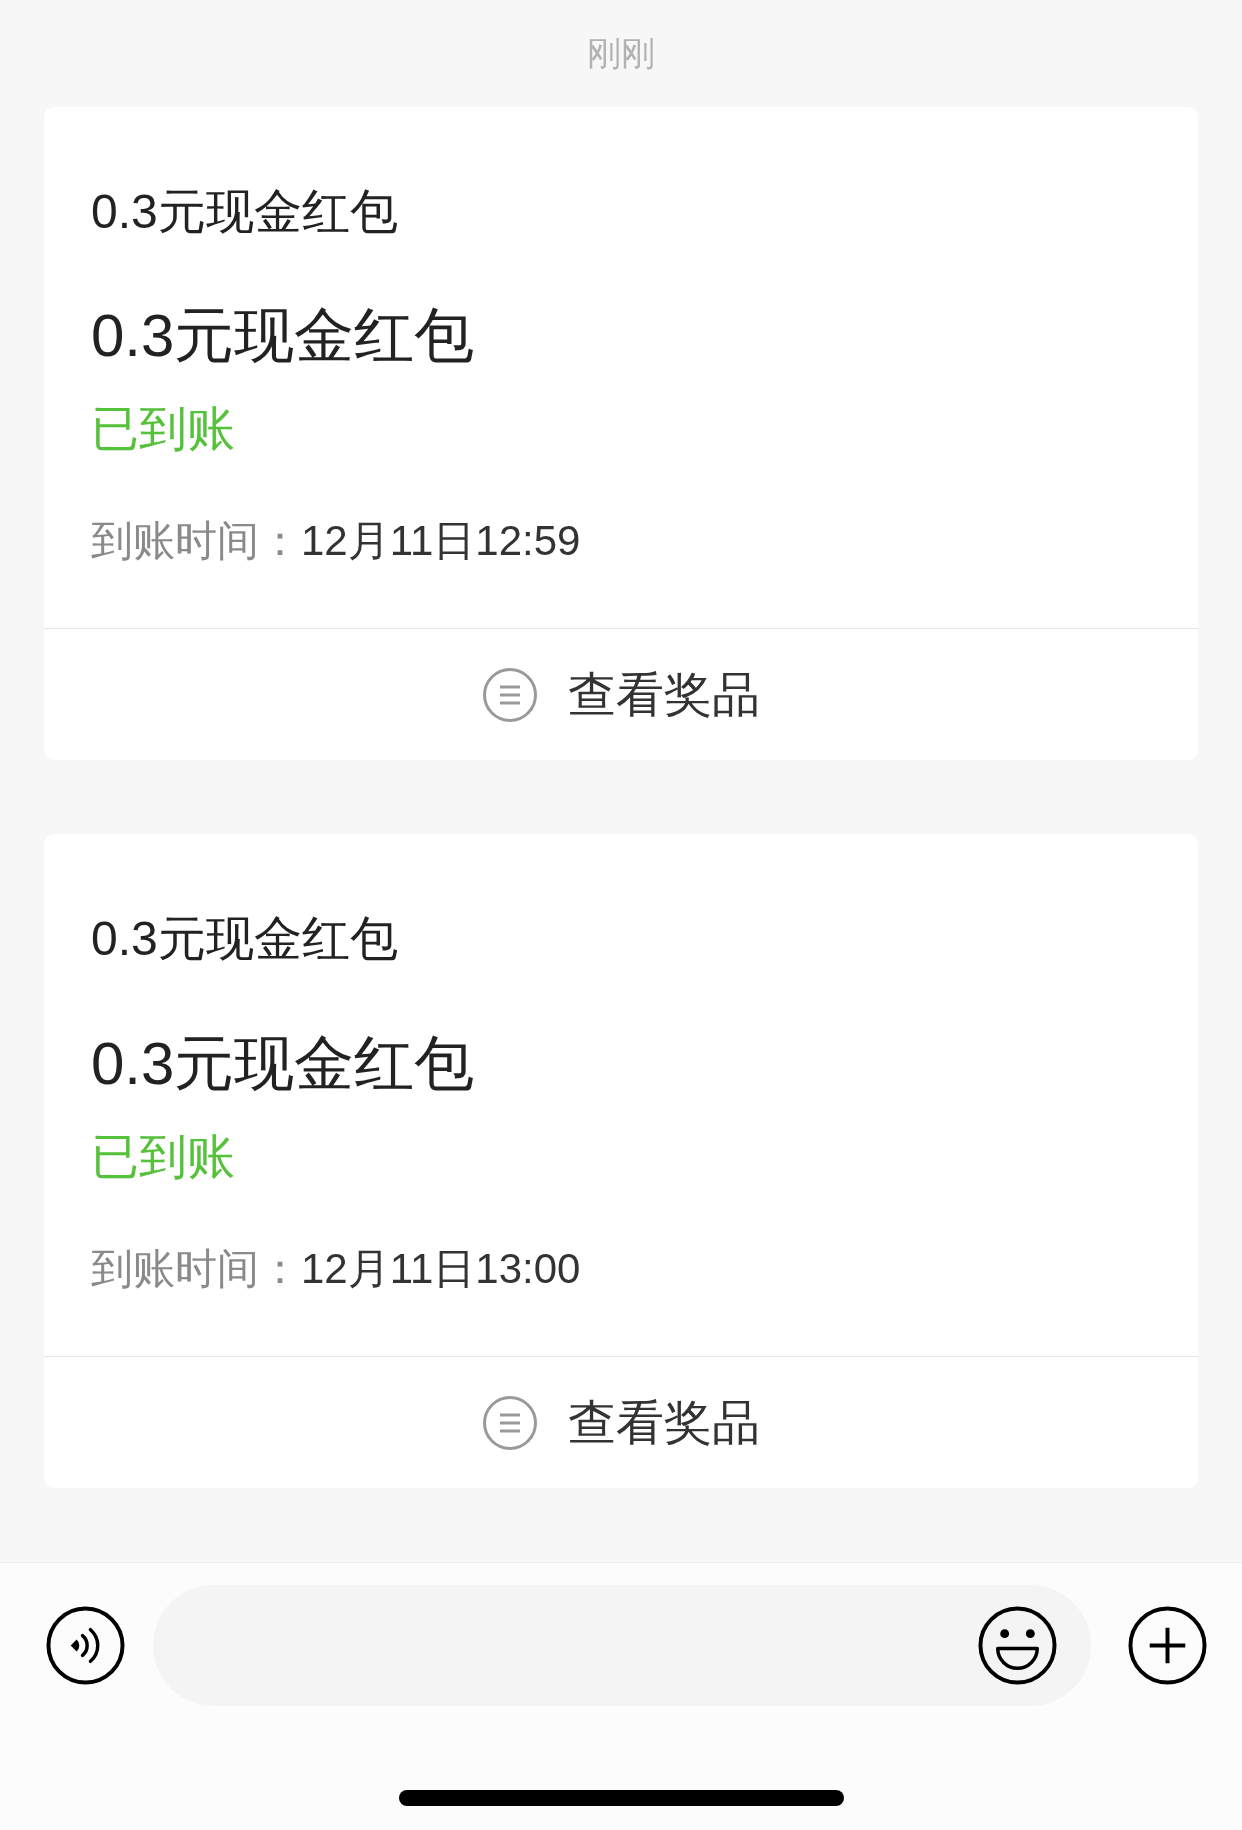 The image size is (1242, 1830). Describe the element at coordinates (441, 1268) in the screenshot. I see `time-value: 12月11日13:00` at that location.